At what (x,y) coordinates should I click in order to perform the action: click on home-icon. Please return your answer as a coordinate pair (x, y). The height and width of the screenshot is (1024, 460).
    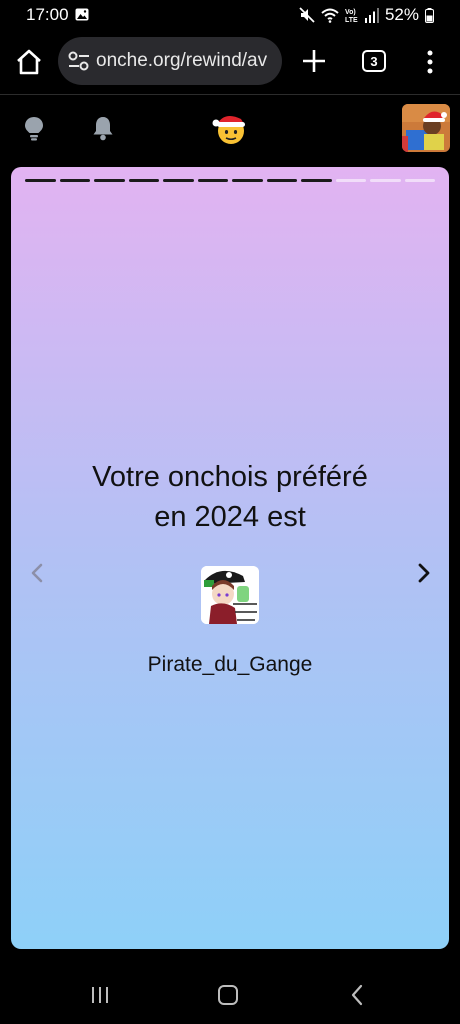
    Looking at the image, I should click on (29, 62).